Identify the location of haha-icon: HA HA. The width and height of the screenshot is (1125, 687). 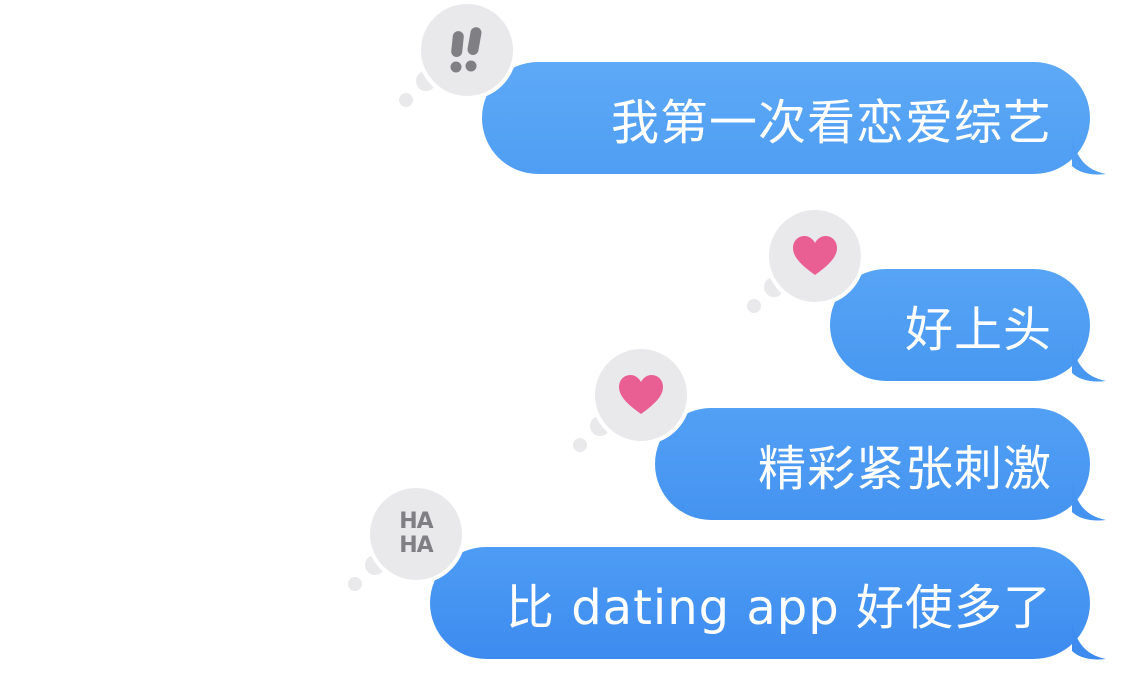
(416, 533).